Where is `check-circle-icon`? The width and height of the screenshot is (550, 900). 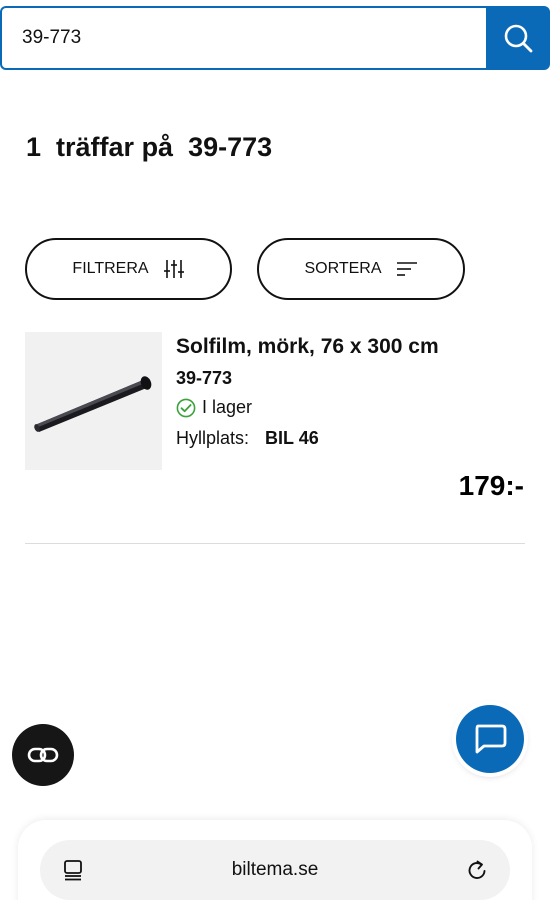
check-circle-icon is located at coordinates (186, 407).